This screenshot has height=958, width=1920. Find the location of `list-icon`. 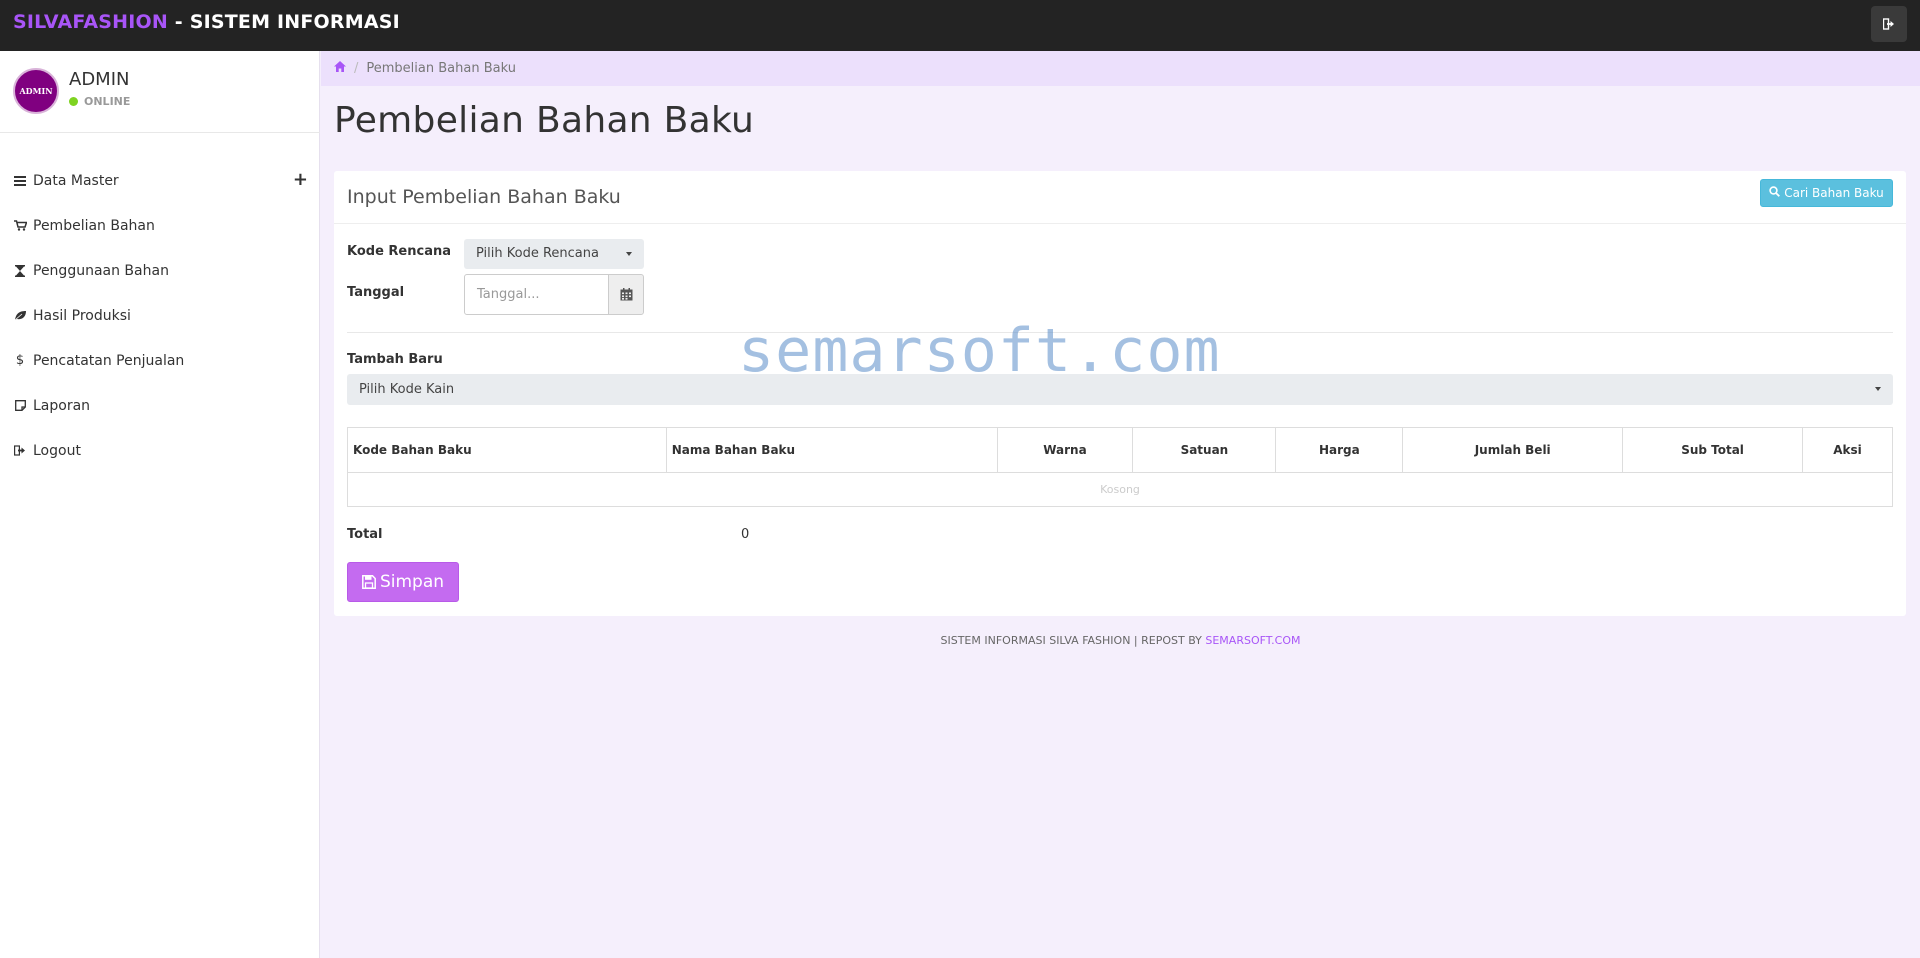

list-icon is located at coordinates (20, 180).